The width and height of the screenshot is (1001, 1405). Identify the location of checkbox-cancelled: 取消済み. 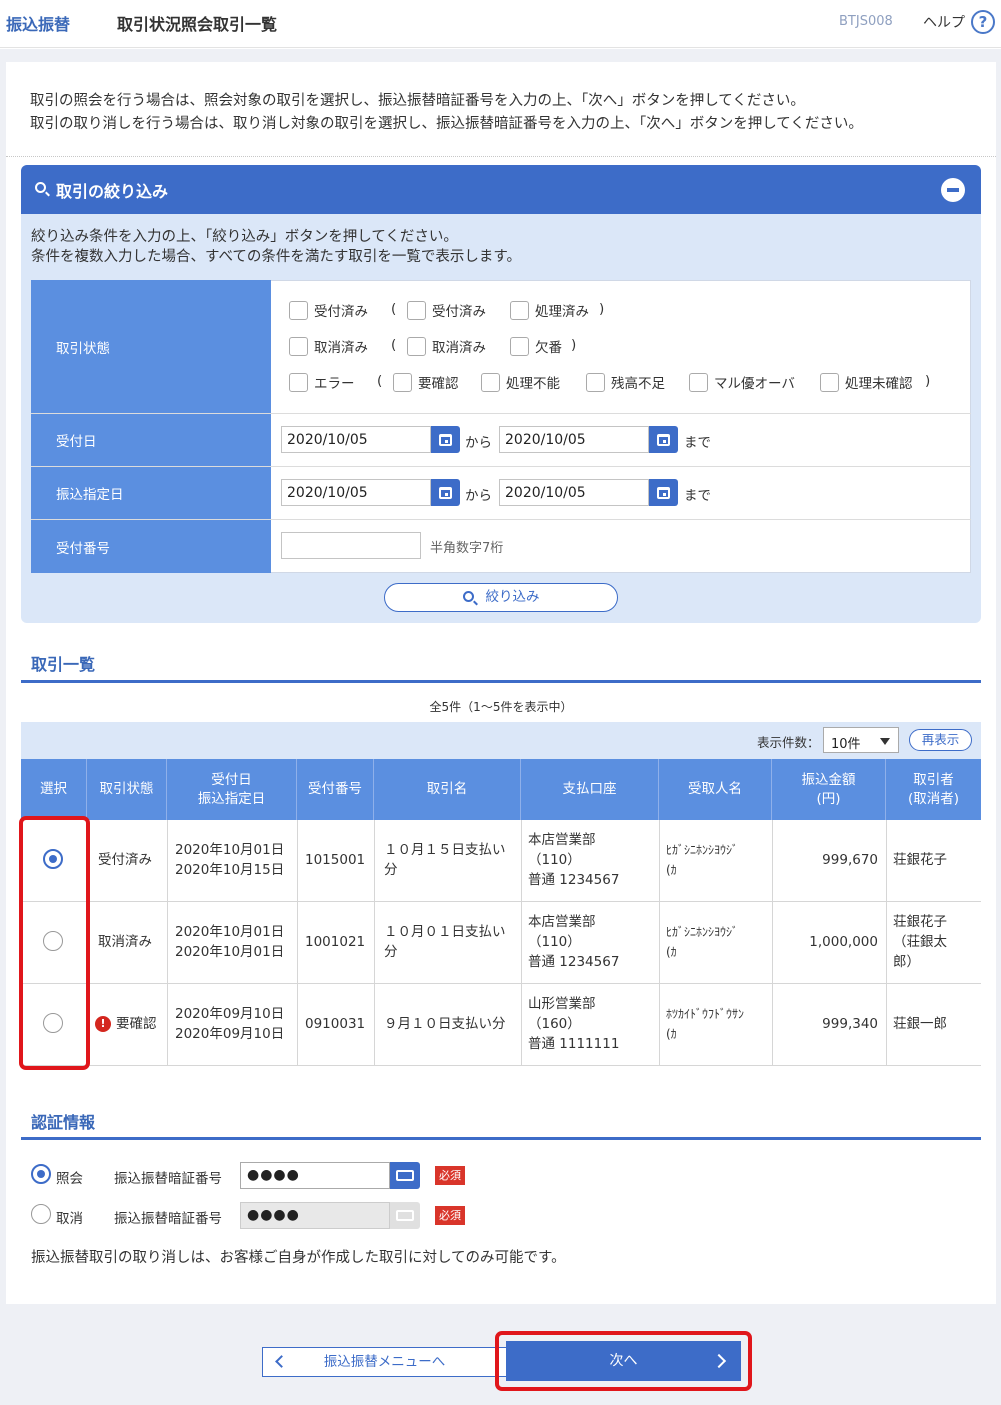
(328, 346).